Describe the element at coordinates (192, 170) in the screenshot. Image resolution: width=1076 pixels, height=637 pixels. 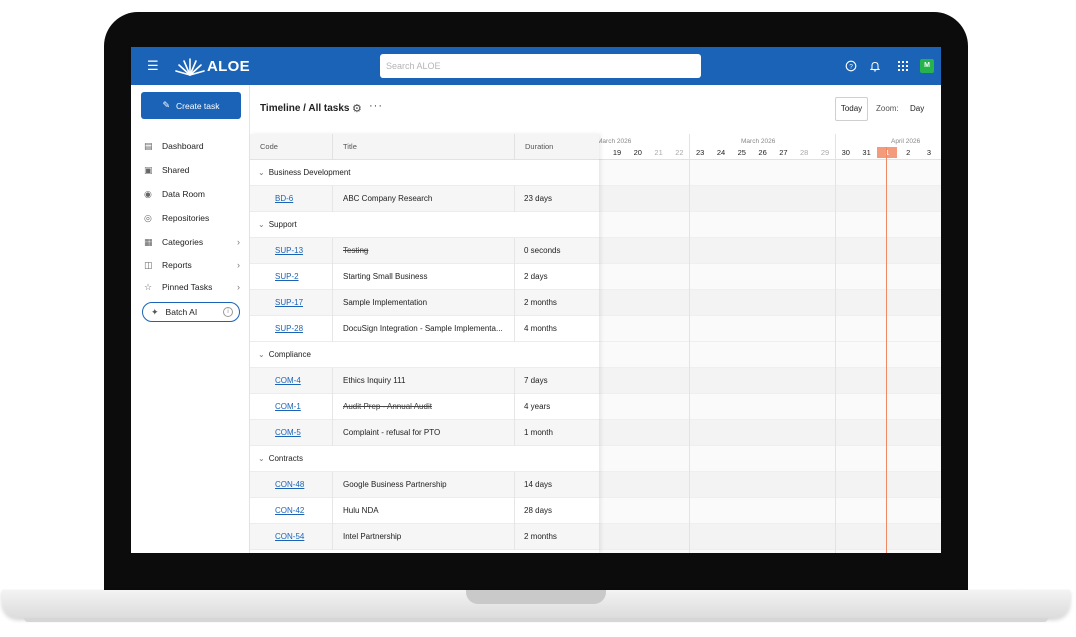
I see `sidebar-item-shared: ▣ Shared` at that location.